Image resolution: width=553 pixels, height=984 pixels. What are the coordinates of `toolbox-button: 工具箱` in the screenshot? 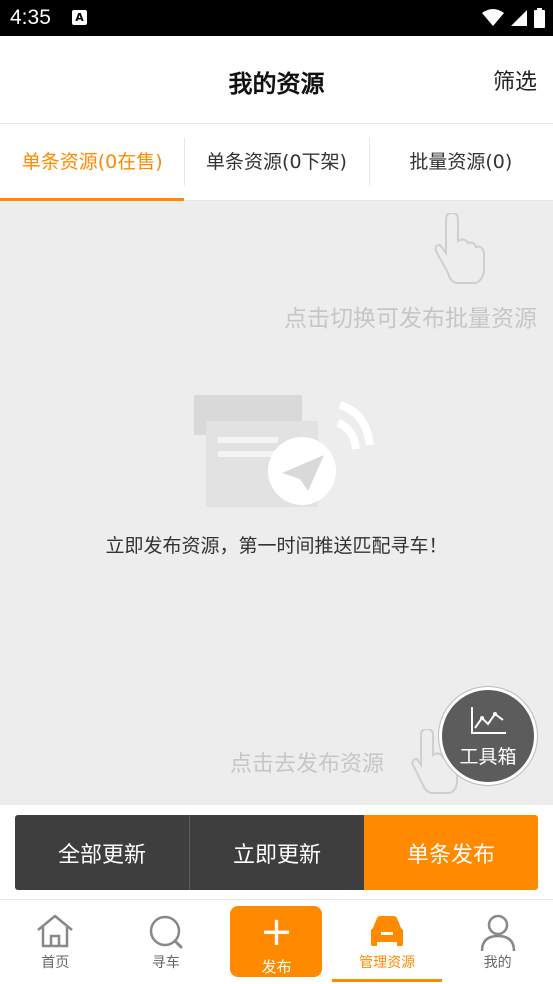 It's located at (488, 736).